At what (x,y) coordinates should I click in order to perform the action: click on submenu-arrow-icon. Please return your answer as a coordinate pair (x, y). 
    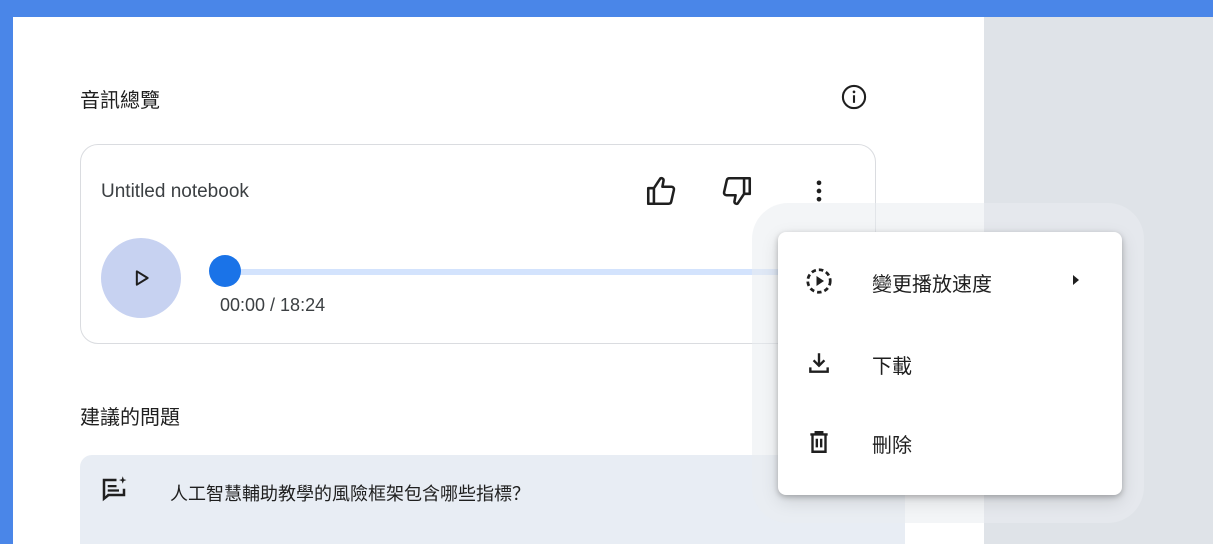
    Looking at the image, I should click on (1076, 280).